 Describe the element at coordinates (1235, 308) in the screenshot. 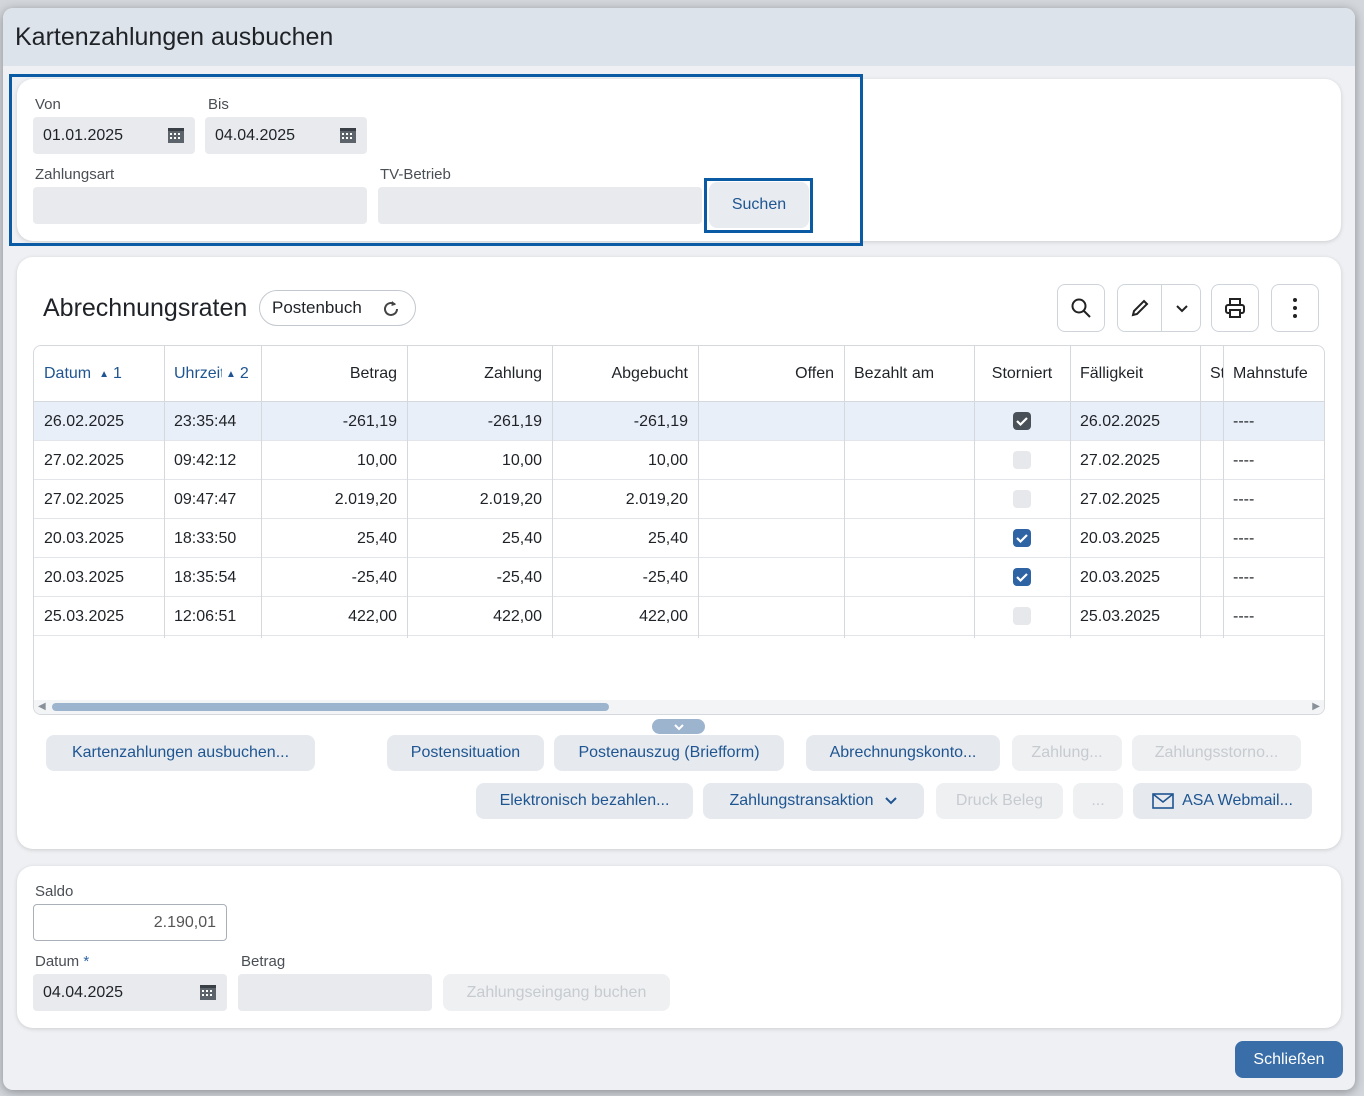

I see `print-button` at that location.